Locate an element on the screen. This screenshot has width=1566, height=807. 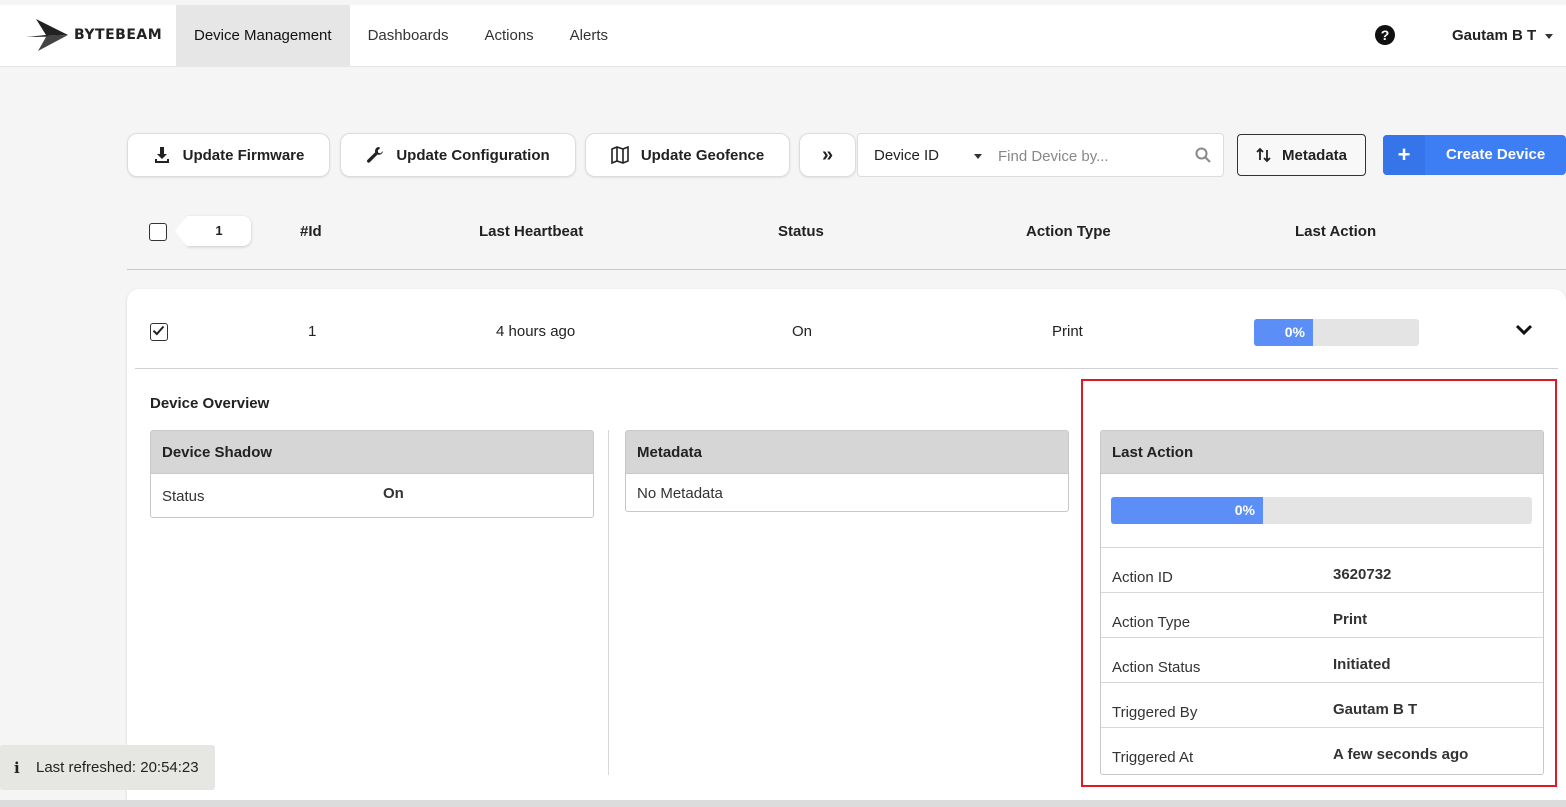
row-checkbox is located at coordinates (159, 332).